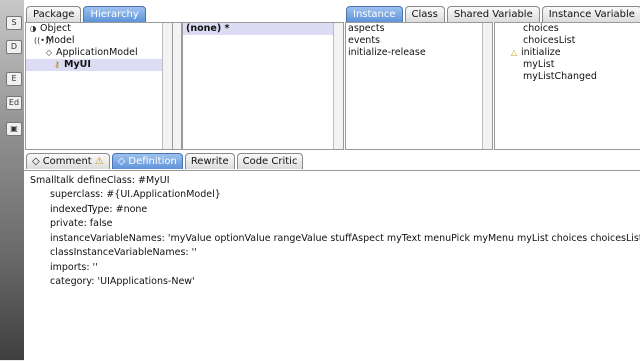 The width and height of the screenshot is (640, 361). I want to click on splitter-left, so click(177, 86).